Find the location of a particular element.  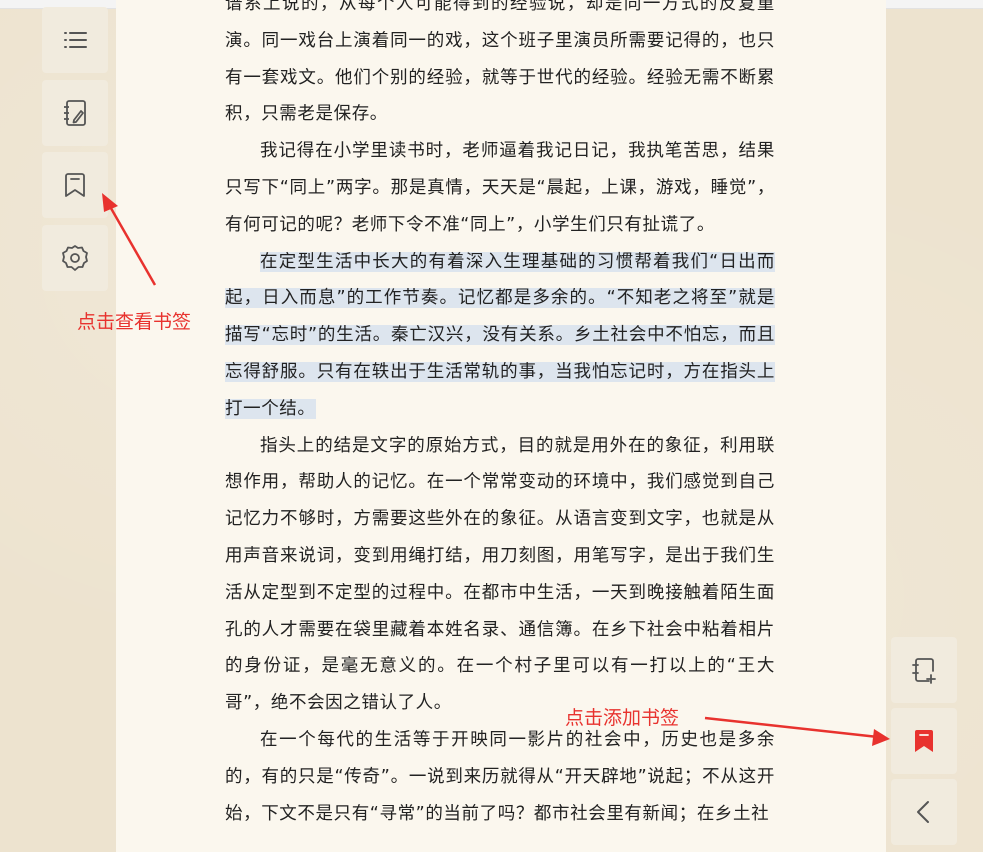

gear-icon is located at coordinates (75, 258).